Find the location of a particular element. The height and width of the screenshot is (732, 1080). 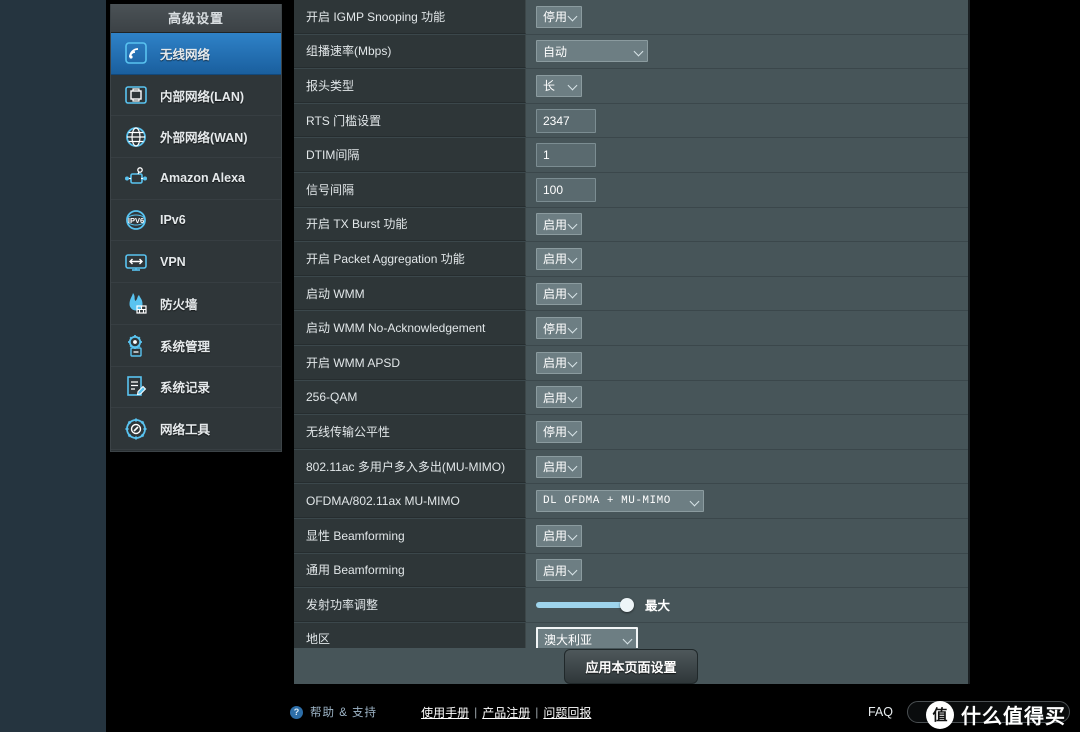

setting-row: 开启 TX Burst 功能 启用 is located at coordinates (631, 225).